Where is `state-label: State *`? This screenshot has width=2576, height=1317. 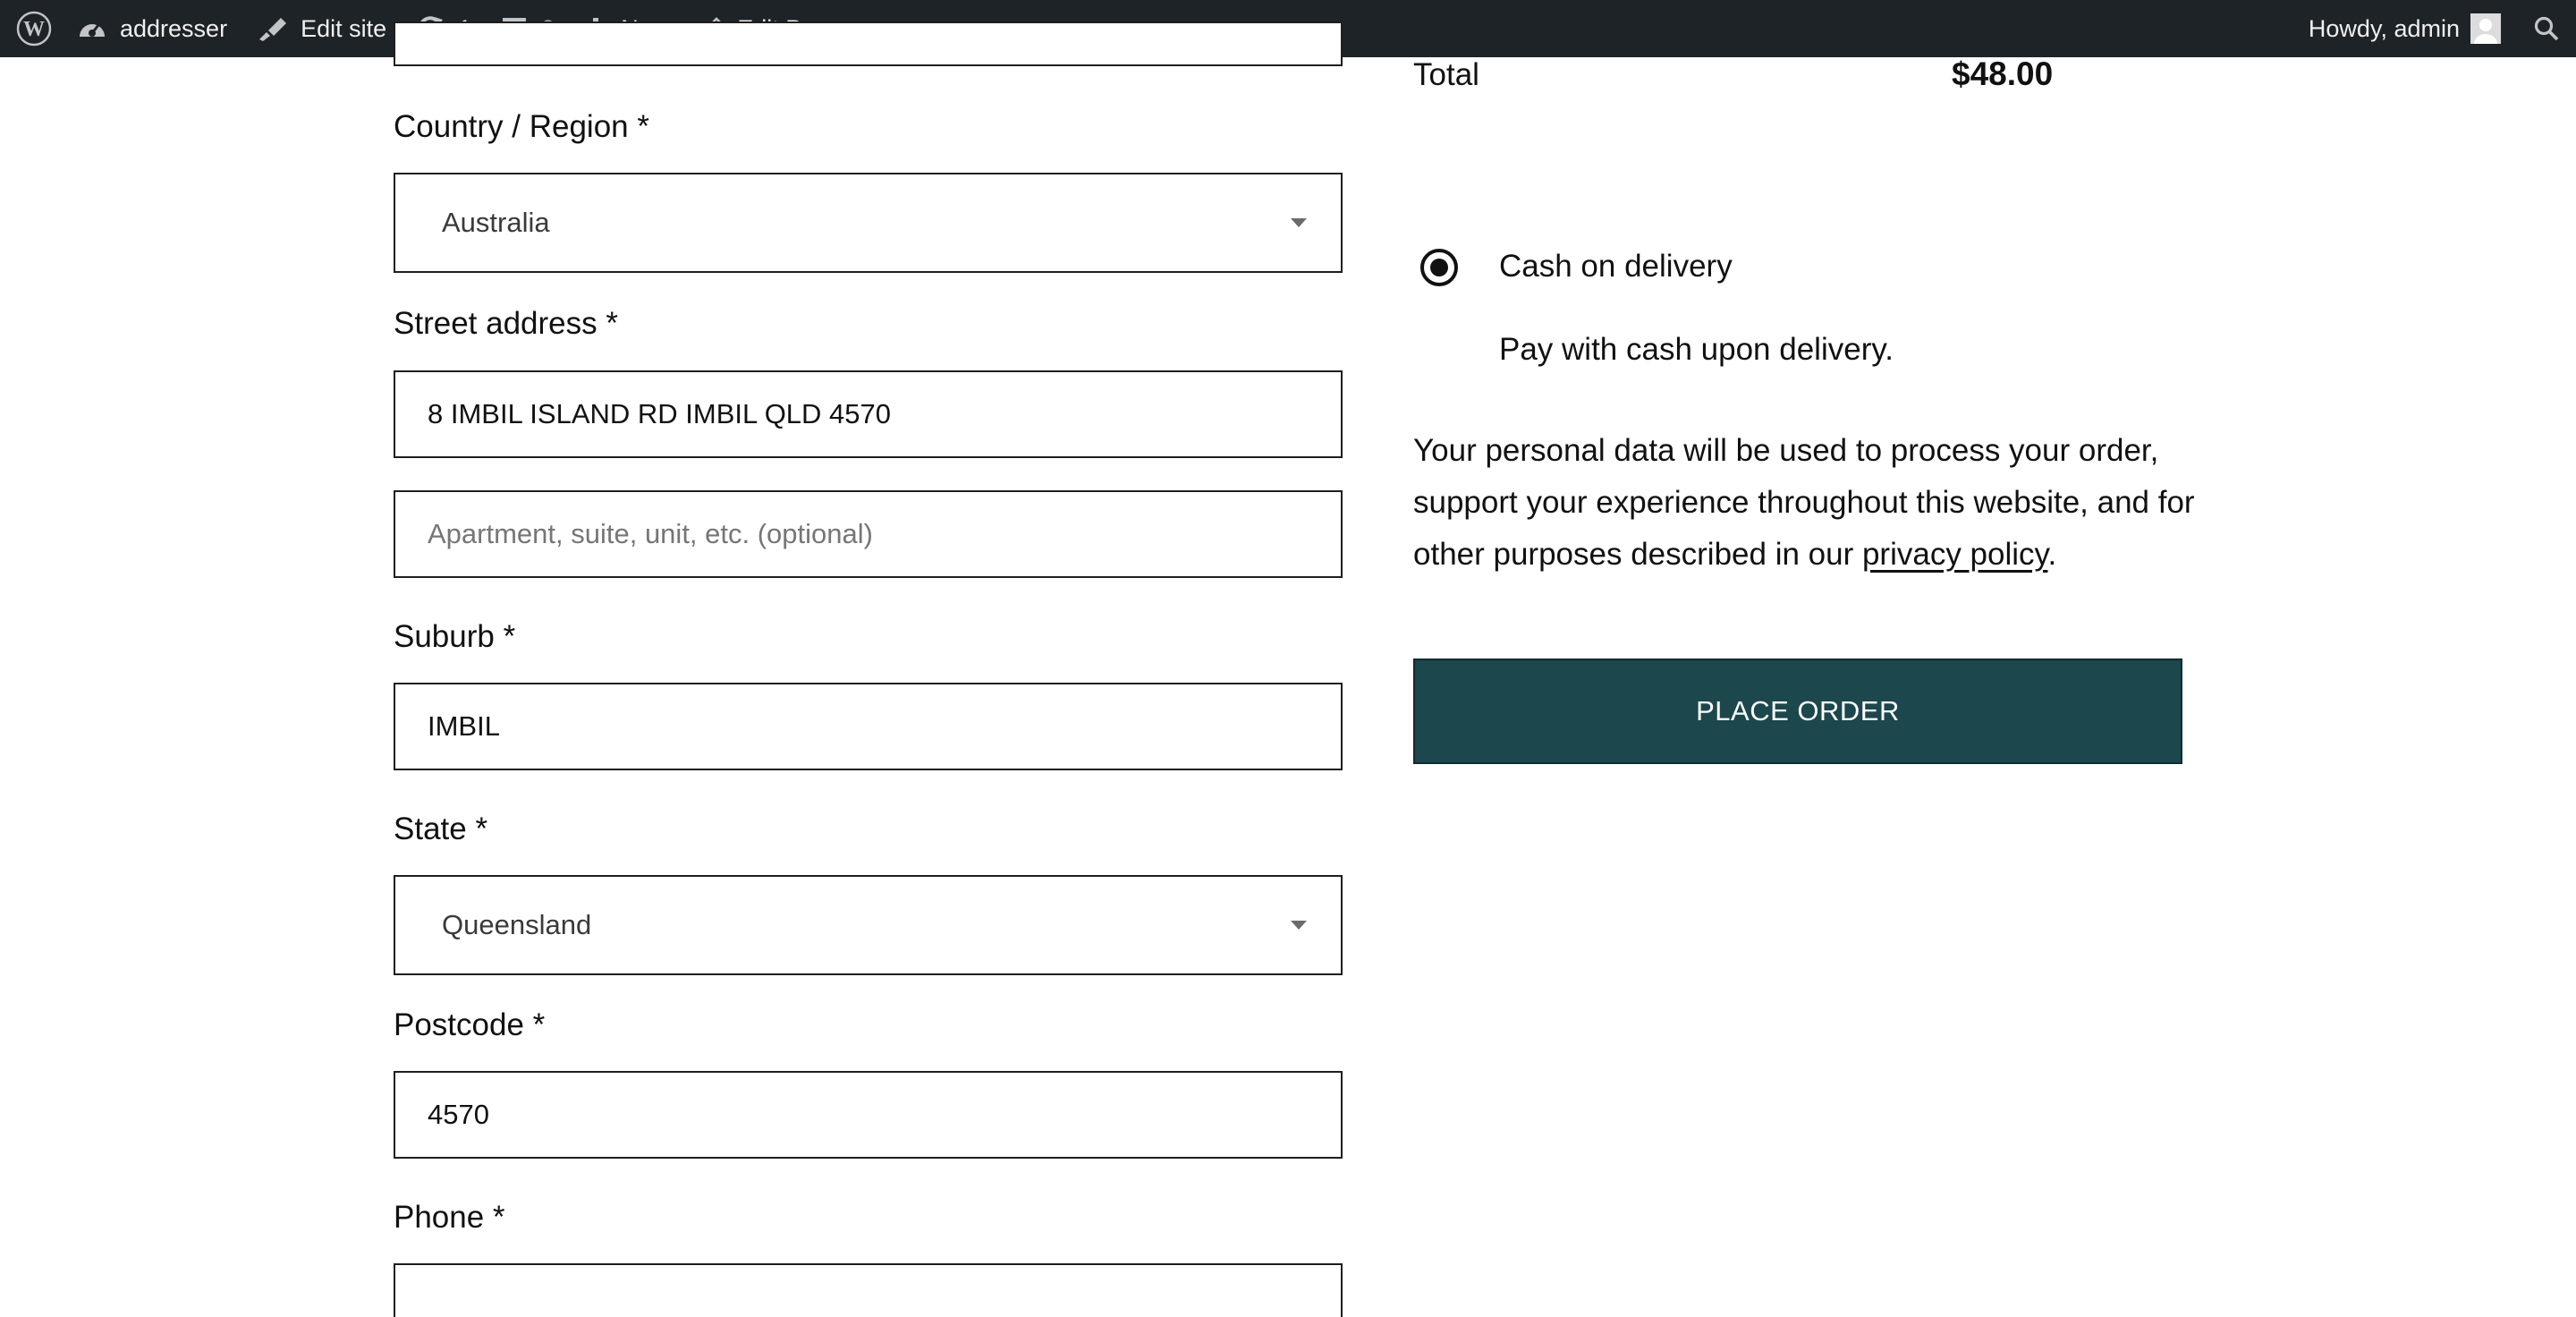
state-label: State * is located at coordinates (441, 828).